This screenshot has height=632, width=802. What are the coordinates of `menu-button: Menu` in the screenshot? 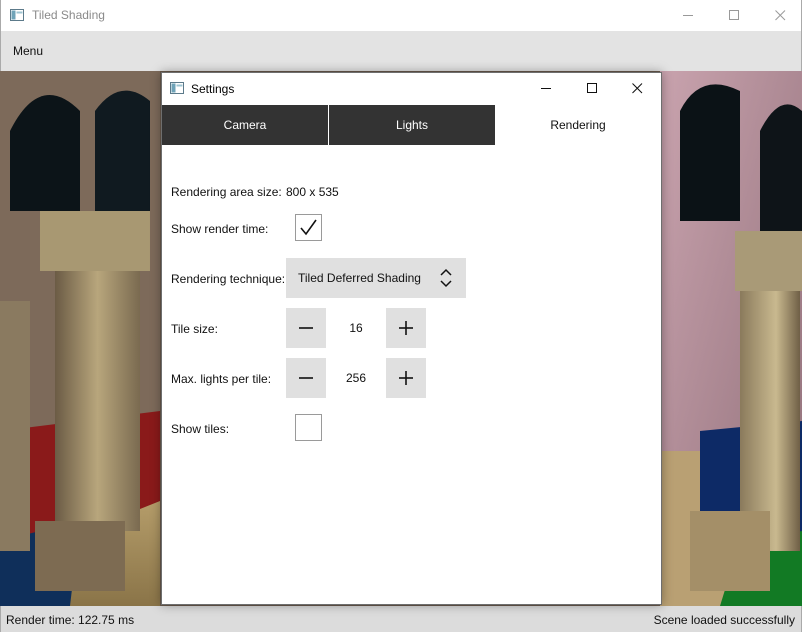 It's located at (28, 51).